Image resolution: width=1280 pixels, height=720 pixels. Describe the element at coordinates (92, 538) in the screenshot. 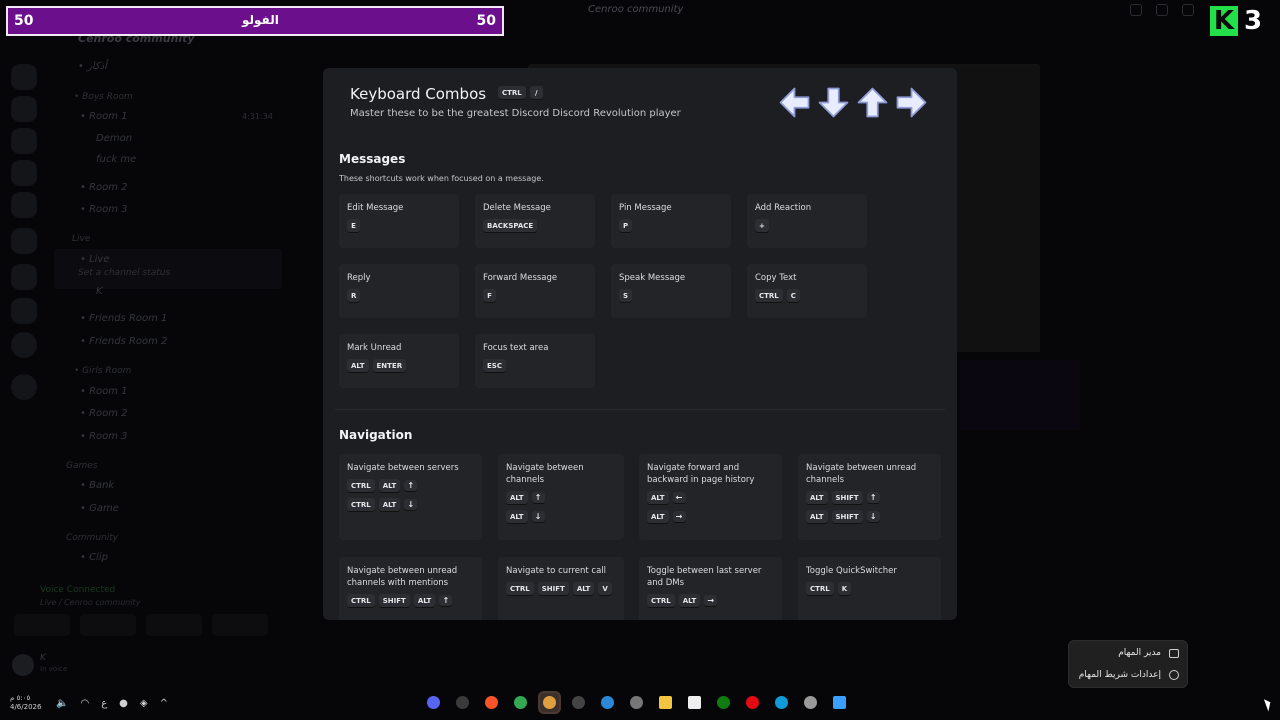

I see `channel-category: Community` at that location.